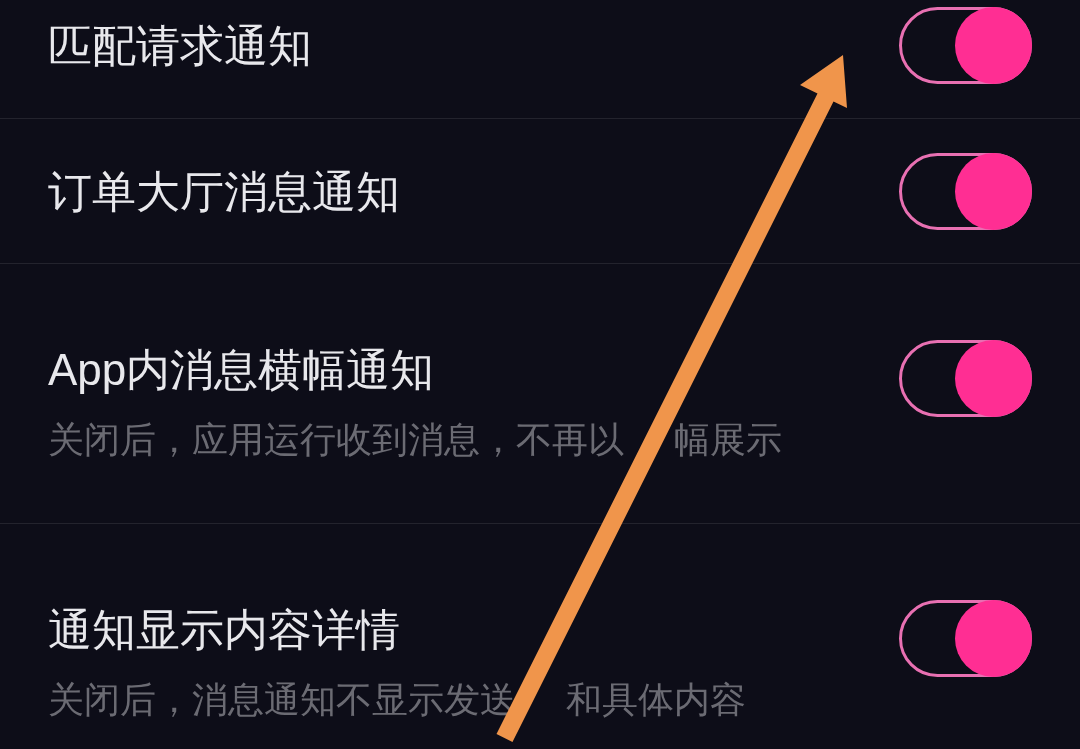 This screenshot has height=749, width=1080. What do you see at coordinates (282, 700) in the screenshot?
I see `setting-description: 关闭后，消息通知不显示发送` at bounding box center [282, 700].